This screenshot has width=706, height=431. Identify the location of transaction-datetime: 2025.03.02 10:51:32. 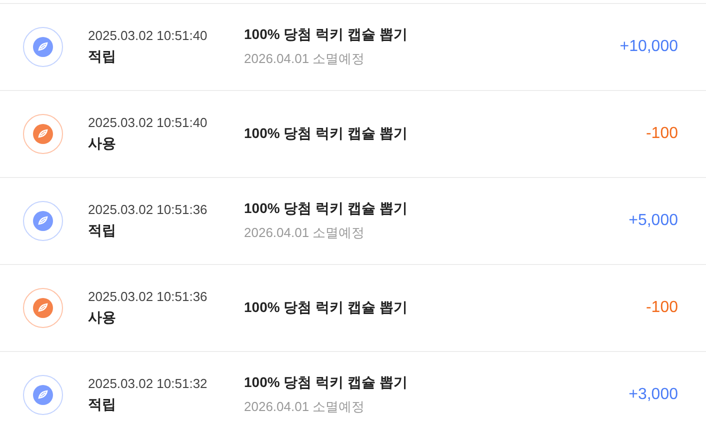
(148, 383).